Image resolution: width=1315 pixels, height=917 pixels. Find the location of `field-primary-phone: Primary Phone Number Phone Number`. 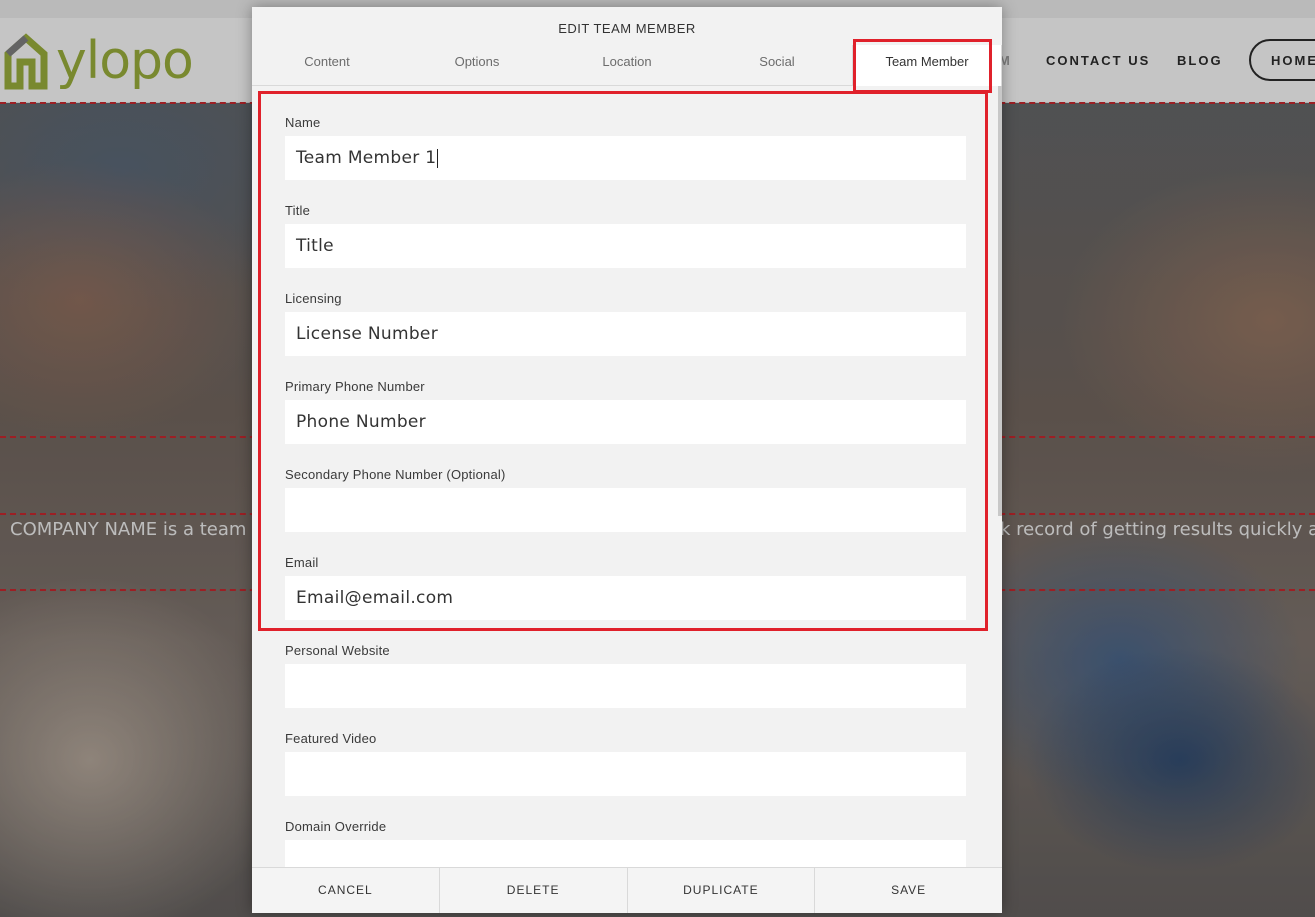

field-primary-phone: Primary Phone Number Phone Number is located at coordinates (625, 411).